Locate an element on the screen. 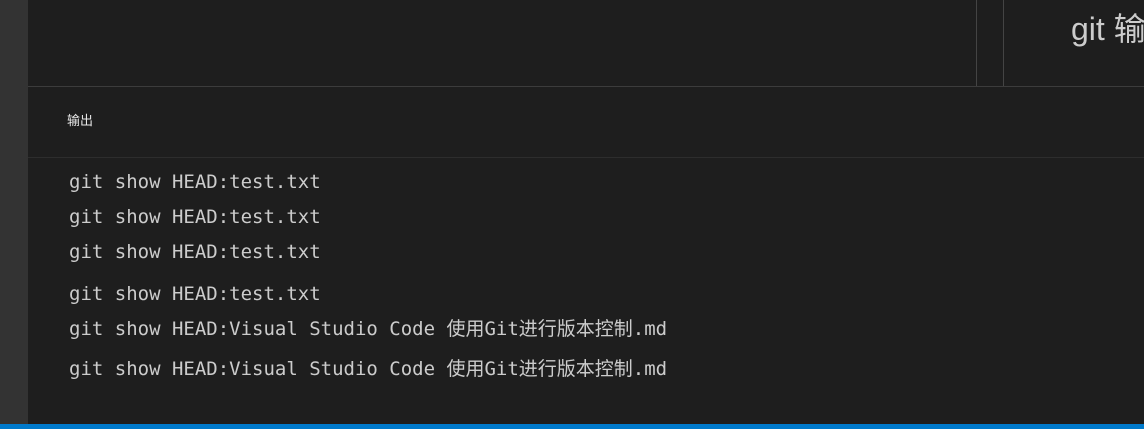 The width and height of the screenshot is (1144, 429). editor-split-divider-secondary is located at coordinates (1003, 43).